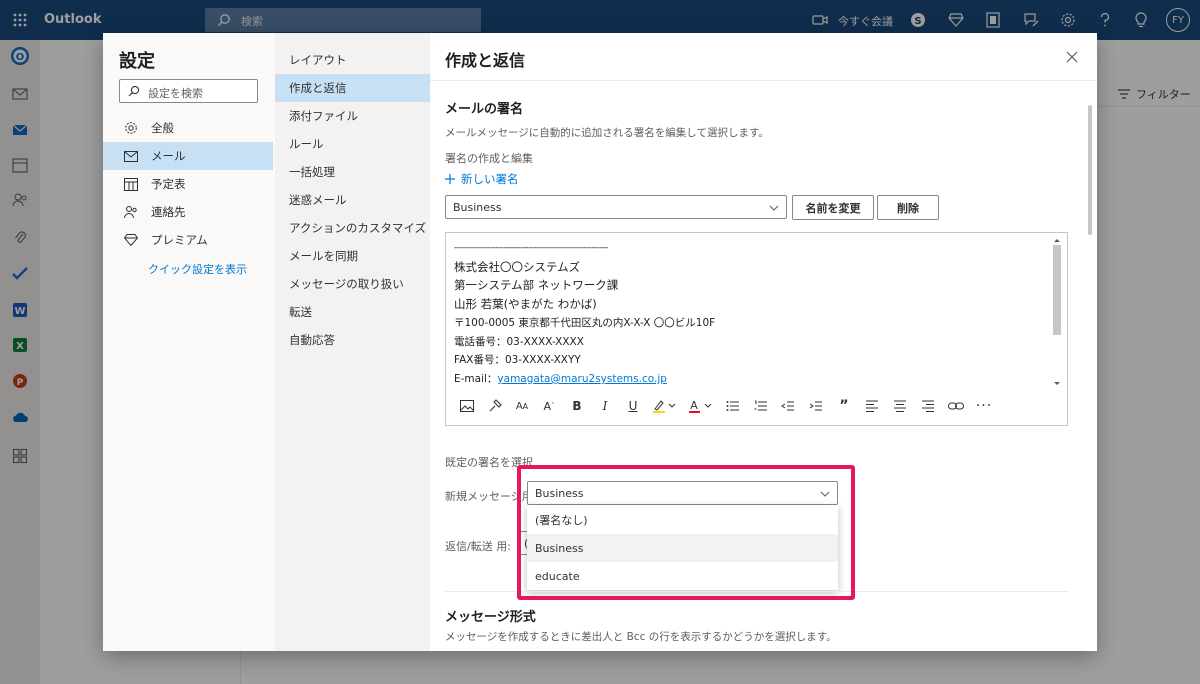 This screenshot has width=1200, height=684. I want to click on align-left-icon, so click(872, 406).